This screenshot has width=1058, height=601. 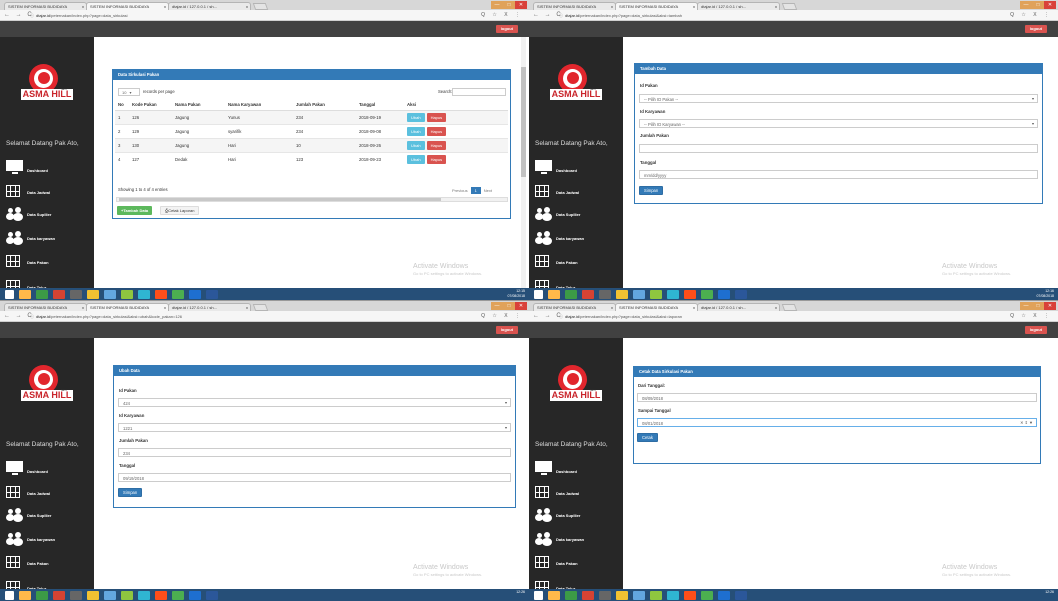 What do you see at coordinates (837, 422) in the screenshot?
I see `to-date-input: 08/01/2018 ✕ ⇕ ▼` at bounding box center [837, 422].